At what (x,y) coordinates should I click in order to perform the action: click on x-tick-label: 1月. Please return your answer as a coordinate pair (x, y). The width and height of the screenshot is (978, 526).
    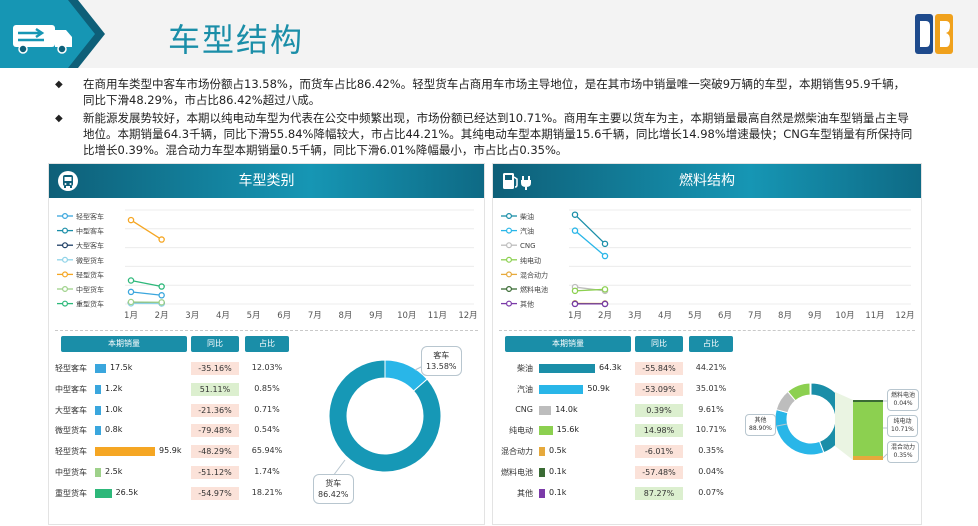
    Looking at the image, I should click on (575, 316).